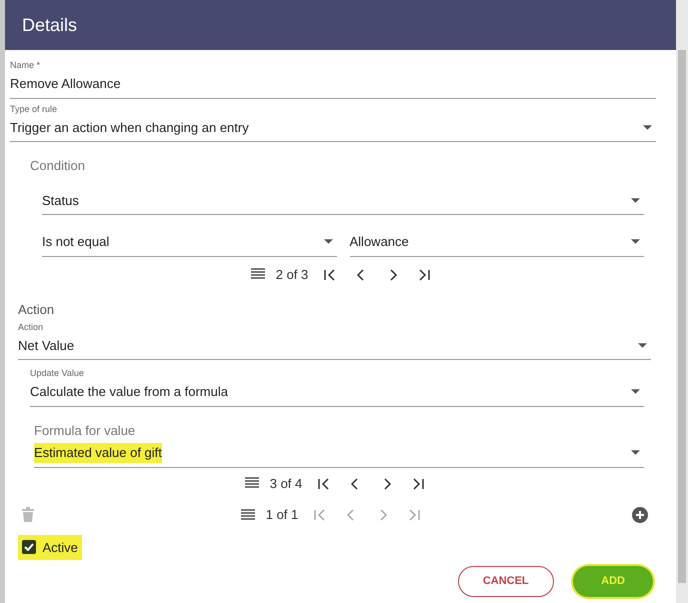 The height and width of the screenshot is (603, 688). What do you see at coordinates (334, 346) in the screenshot?
I see `select-field: Net Value` at bounding box center [334, 346].